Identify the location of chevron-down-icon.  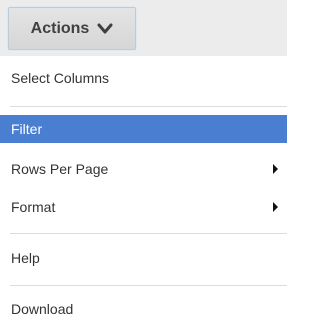
(105, 28).